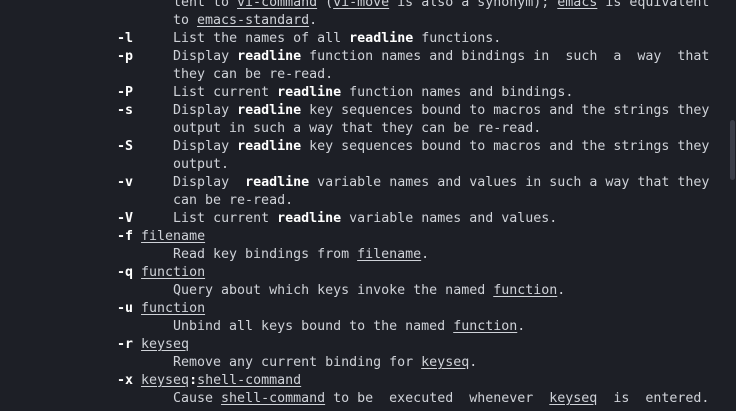 The width and height of the screenshot is (736, 411). I want to click on text-line: output., so click(201, 165).